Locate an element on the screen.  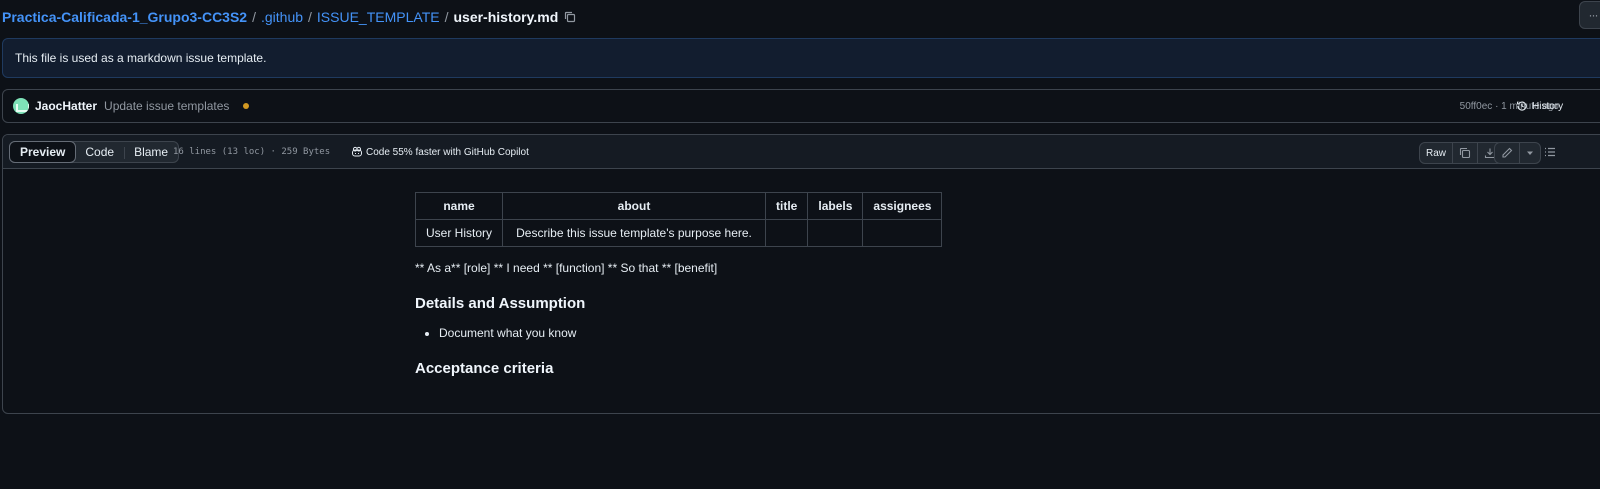
copy-raw-button is located at coordinates (1464, 153).